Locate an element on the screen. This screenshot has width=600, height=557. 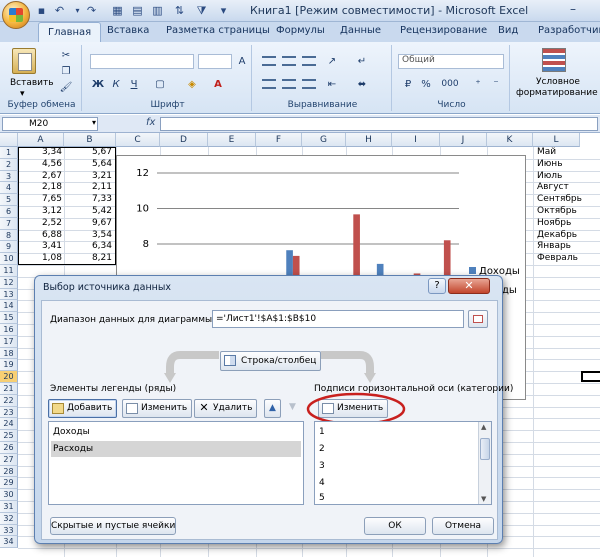
cell-L2: Июнь is located at coordinates (550, 164).